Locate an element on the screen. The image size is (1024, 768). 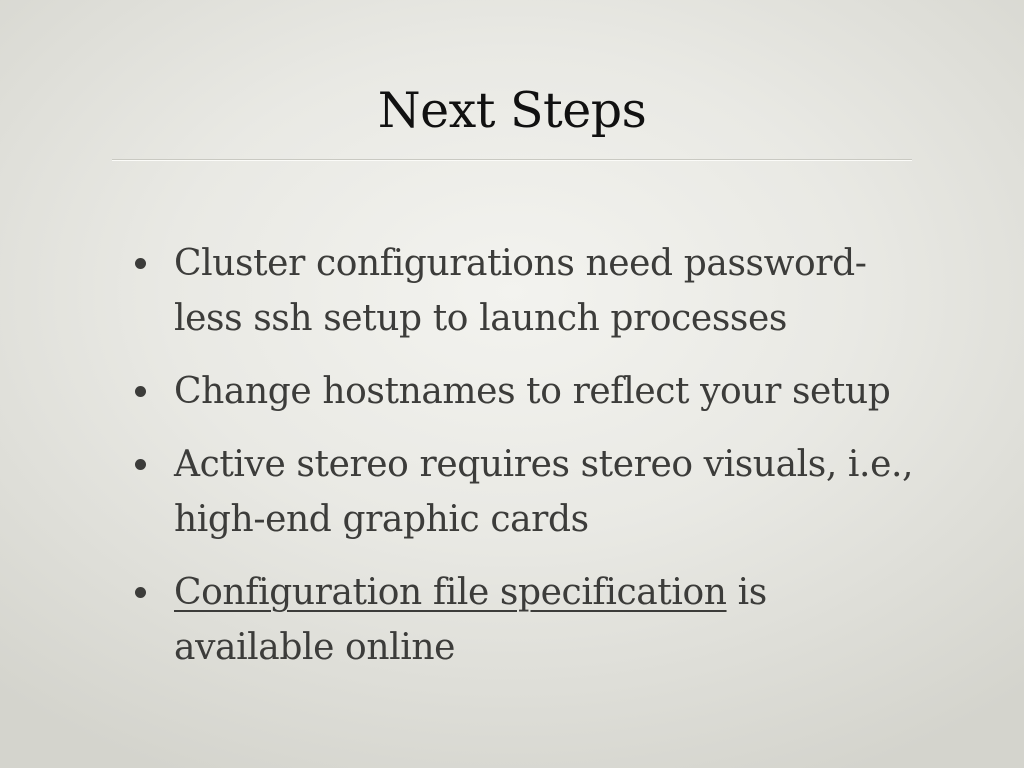
title-divider is located at coordinates (512, 159).